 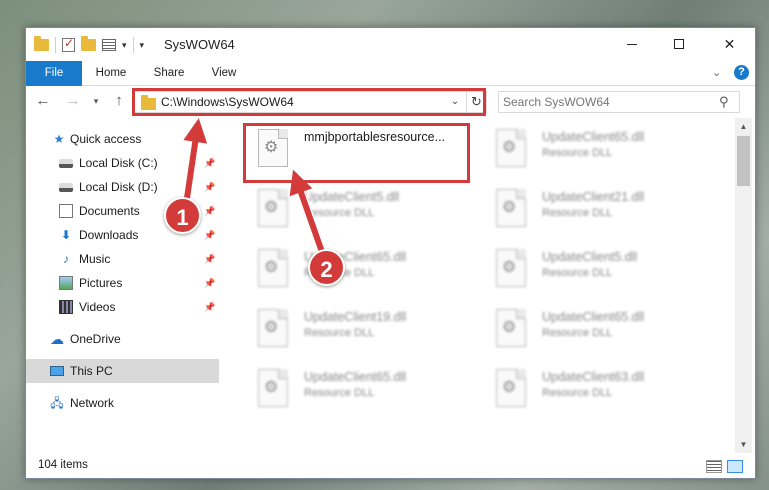 What do you see at coordinates (309, 102) in the screenshot?
I see `address-highlight-box` at bounding box center [309, 102].